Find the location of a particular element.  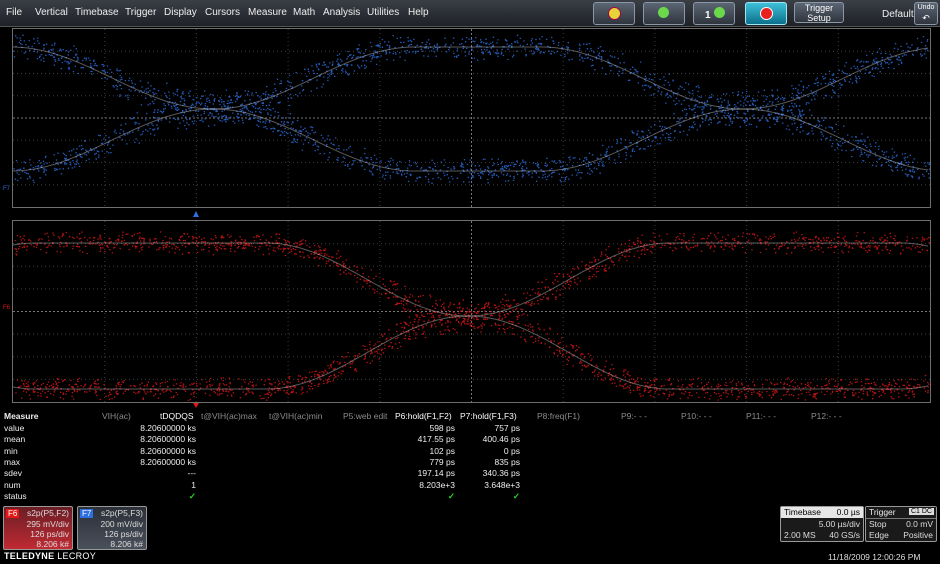

single-trigger-button: 1 is located at coordinates (714, 13).